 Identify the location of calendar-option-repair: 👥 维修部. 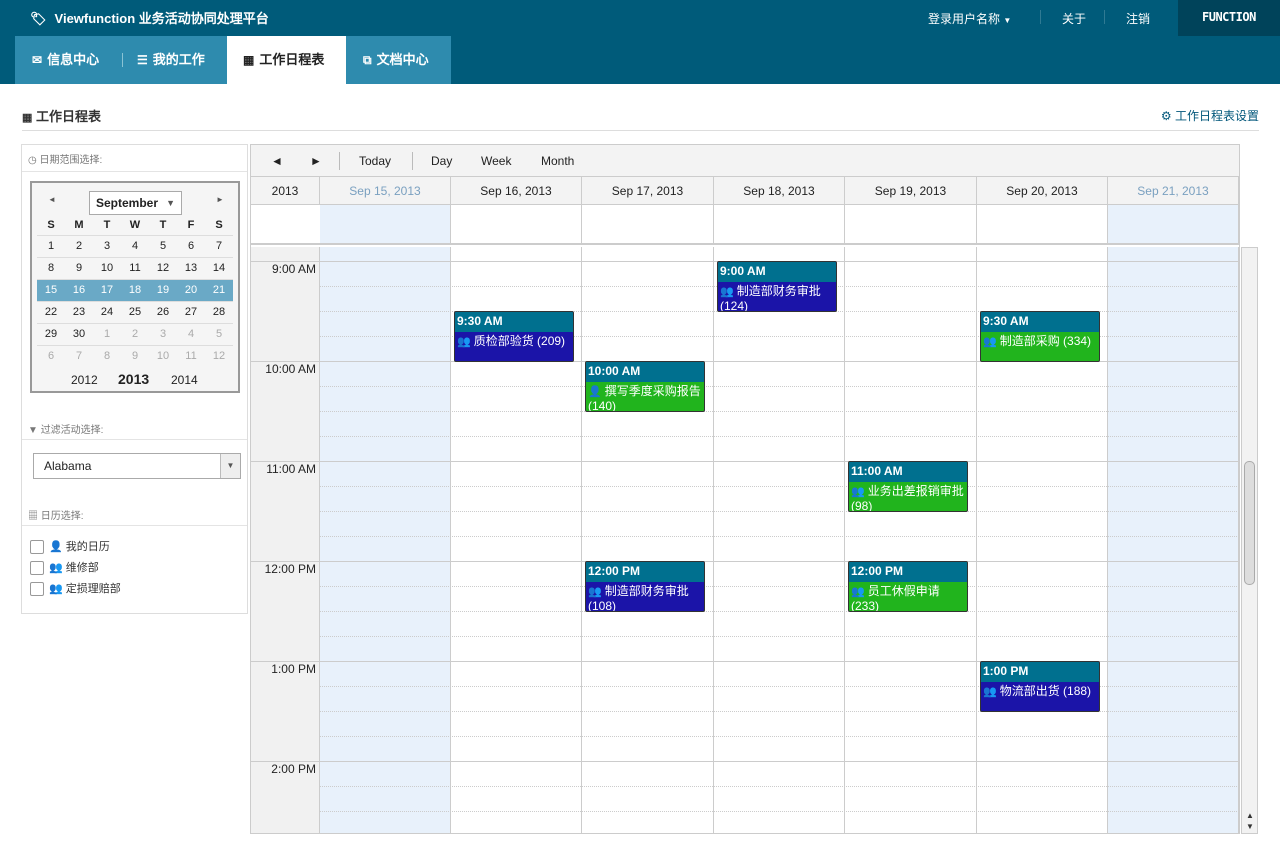
(64, 567).